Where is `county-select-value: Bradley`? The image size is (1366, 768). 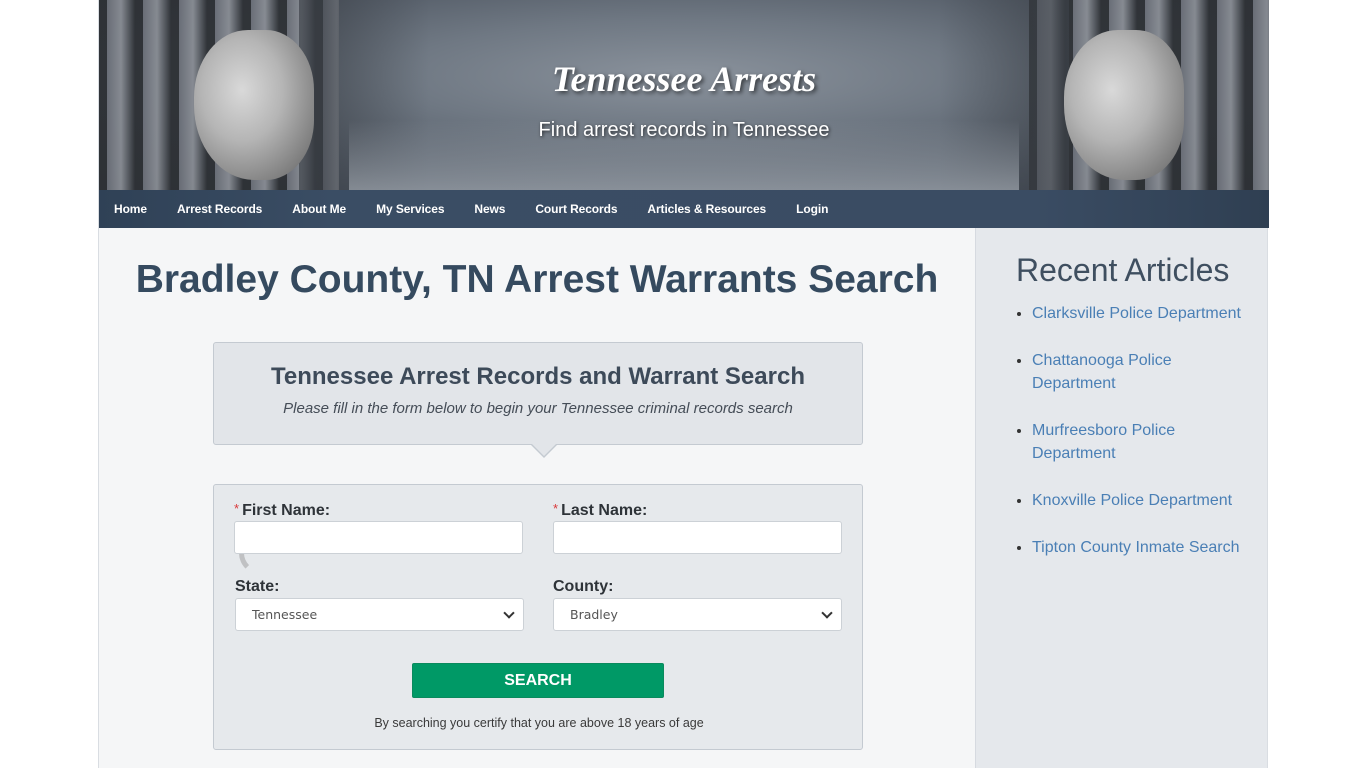 county-select-value: Bradley is located at coordinates (594, 614).